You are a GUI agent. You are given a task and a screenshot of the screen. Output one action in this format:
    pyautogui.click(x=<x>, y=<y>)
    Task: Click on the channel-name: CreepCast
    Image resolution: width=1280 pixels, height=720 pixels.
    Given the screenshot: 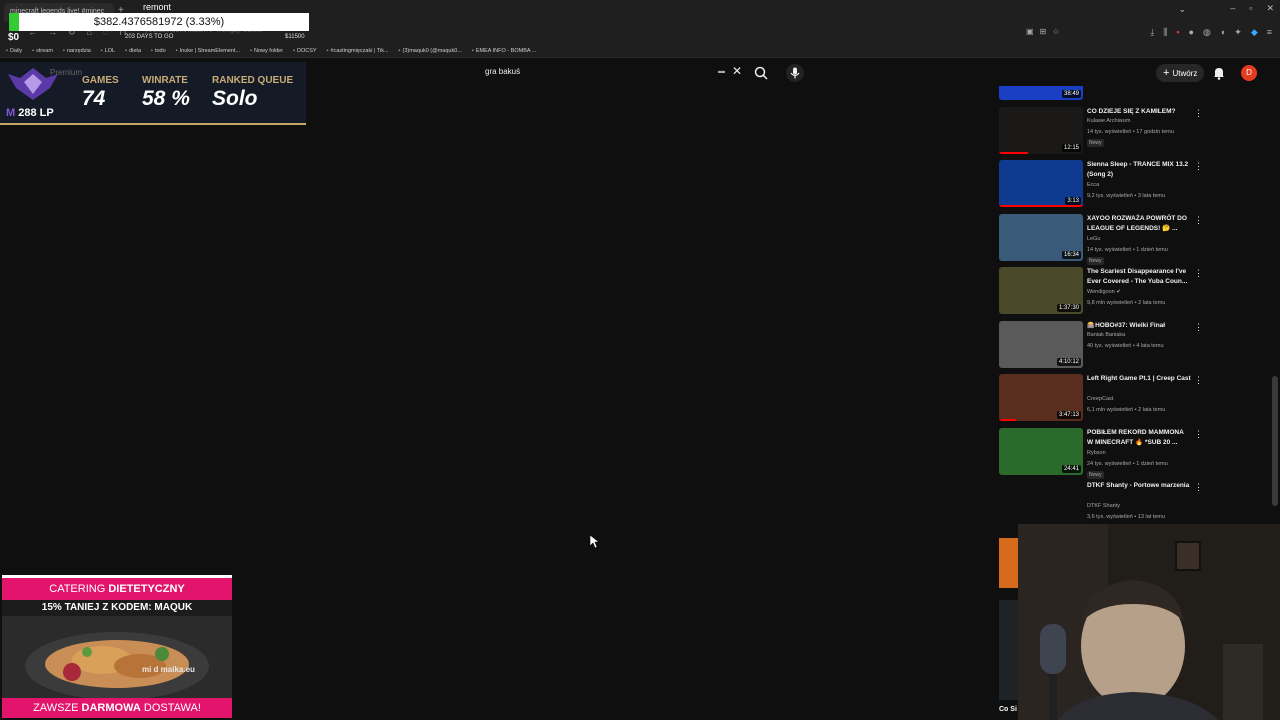 What is the action you would take?
    pyautogui.click(x=1100, y=399)
    